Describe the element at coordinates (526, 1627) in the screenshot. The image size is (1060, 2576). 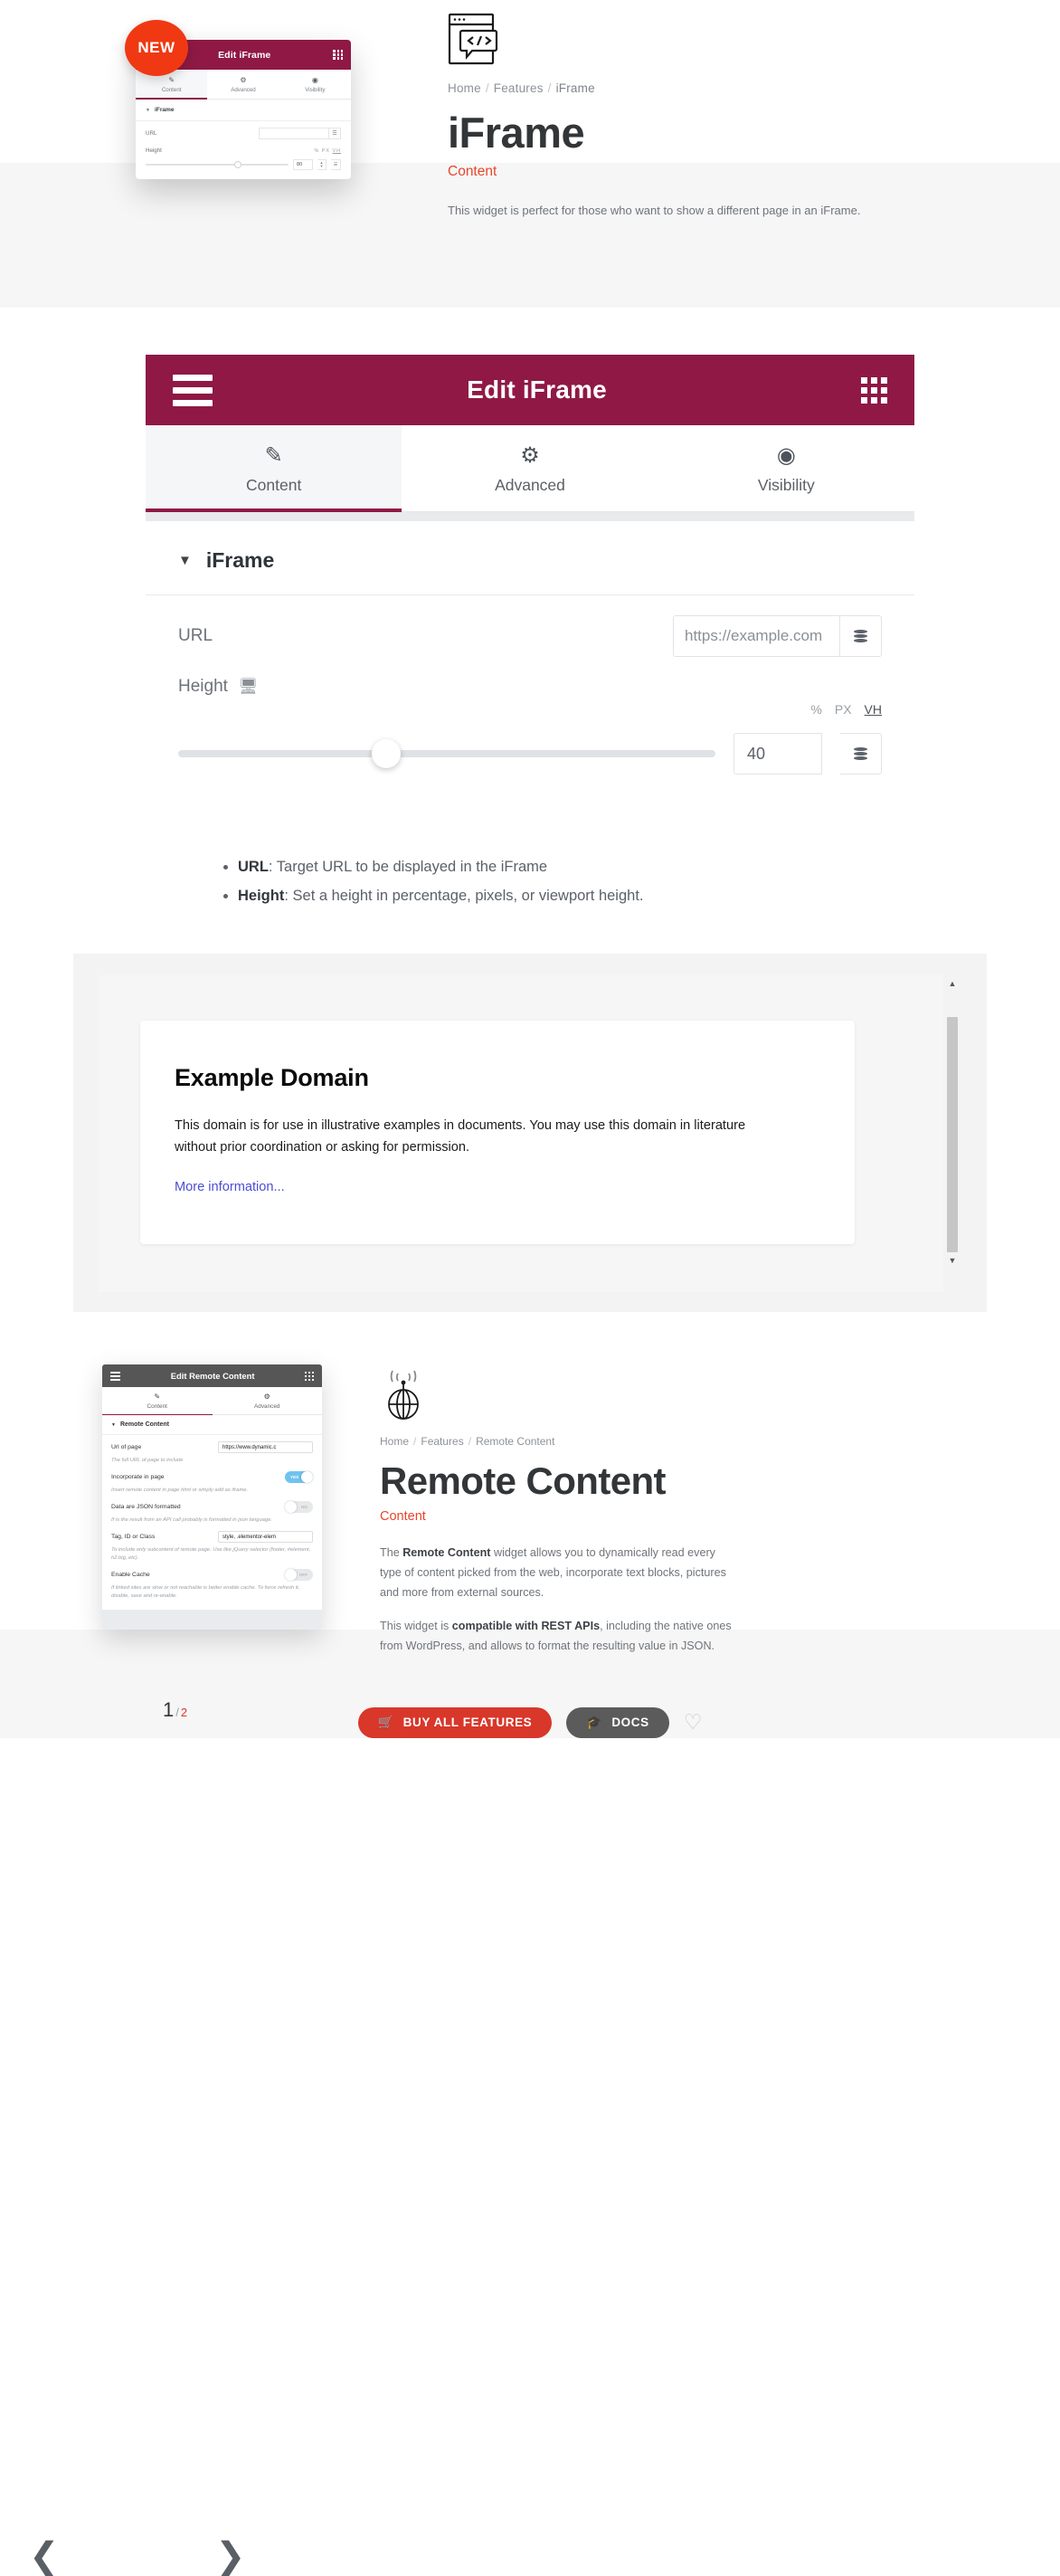
I see `paragraph-bold: compatible with REST APIs` at that location.